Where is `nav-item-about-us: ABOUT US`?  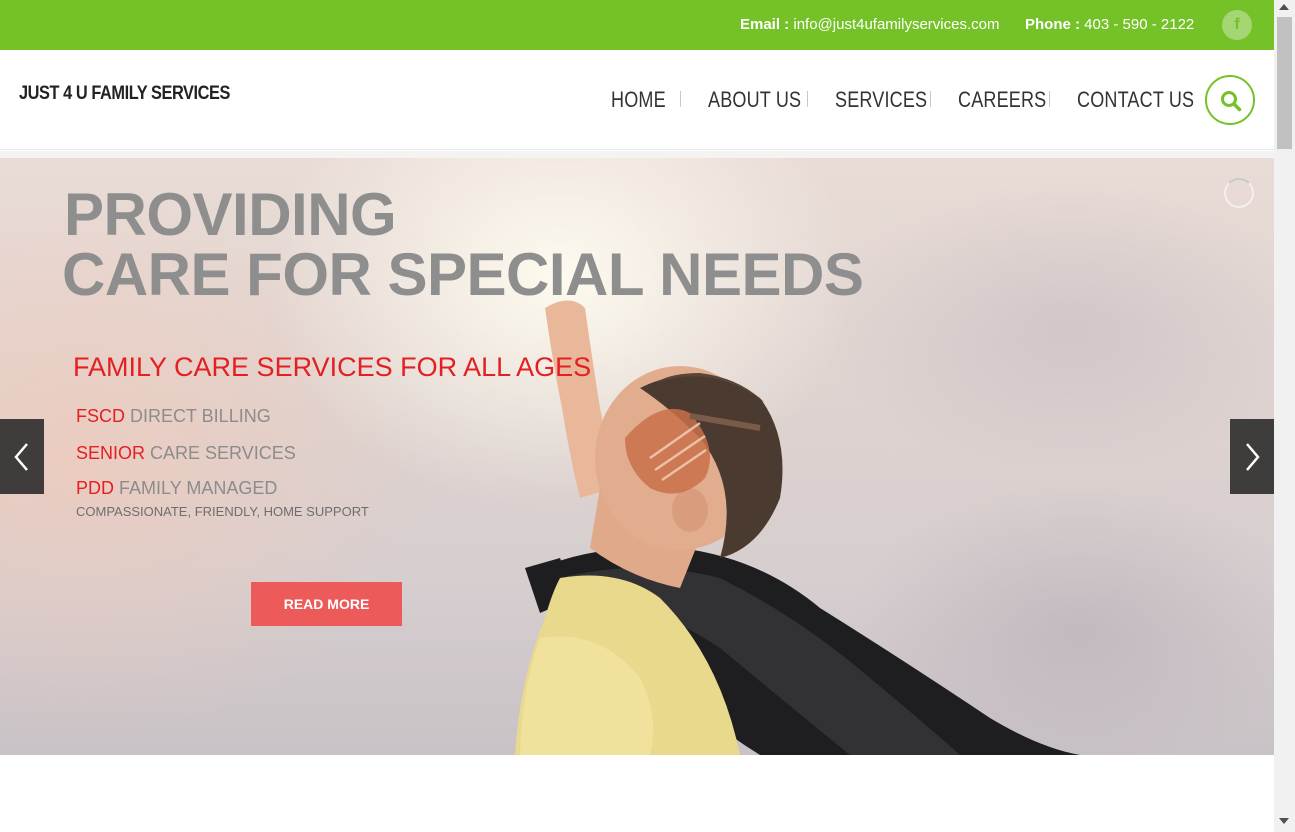 nav-item-about-us: ABOUT US is located at coordinates (754, 100).